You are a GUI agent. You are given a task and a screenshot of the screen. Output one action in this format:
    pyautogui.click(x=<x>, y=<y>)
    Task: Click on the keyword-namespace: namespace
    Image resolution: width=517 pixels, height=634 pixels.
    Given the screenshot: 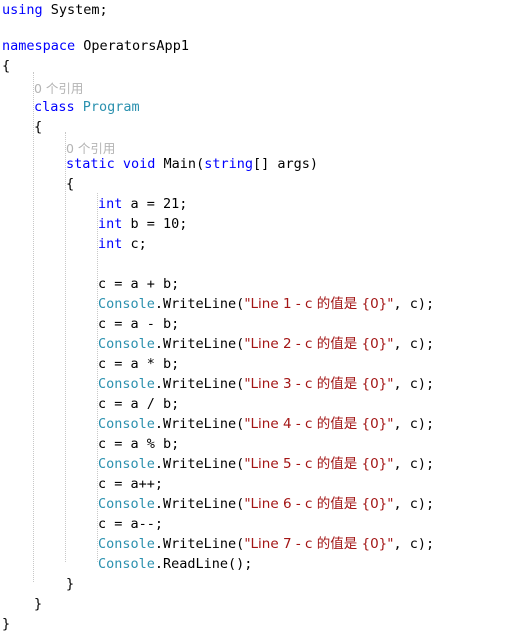 What is the action you would take?
    pyautogui.click(x=39, y=46)
    